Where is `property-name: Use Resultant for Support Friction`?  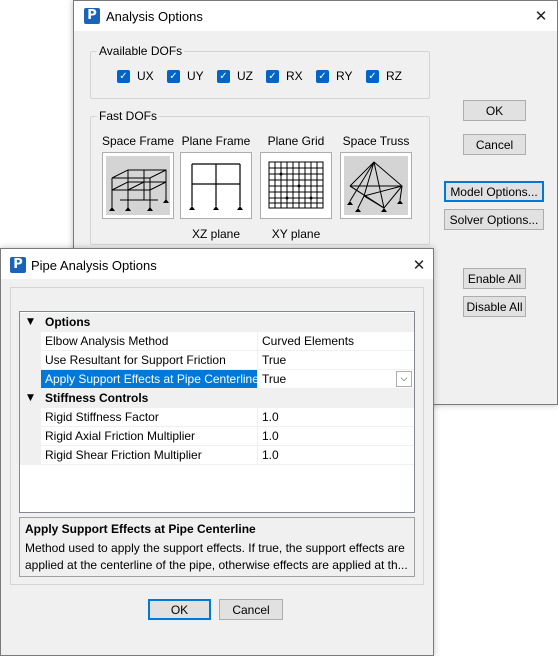
property-name: Use Resultant for Support Friction is located at coordinates (149, 360).